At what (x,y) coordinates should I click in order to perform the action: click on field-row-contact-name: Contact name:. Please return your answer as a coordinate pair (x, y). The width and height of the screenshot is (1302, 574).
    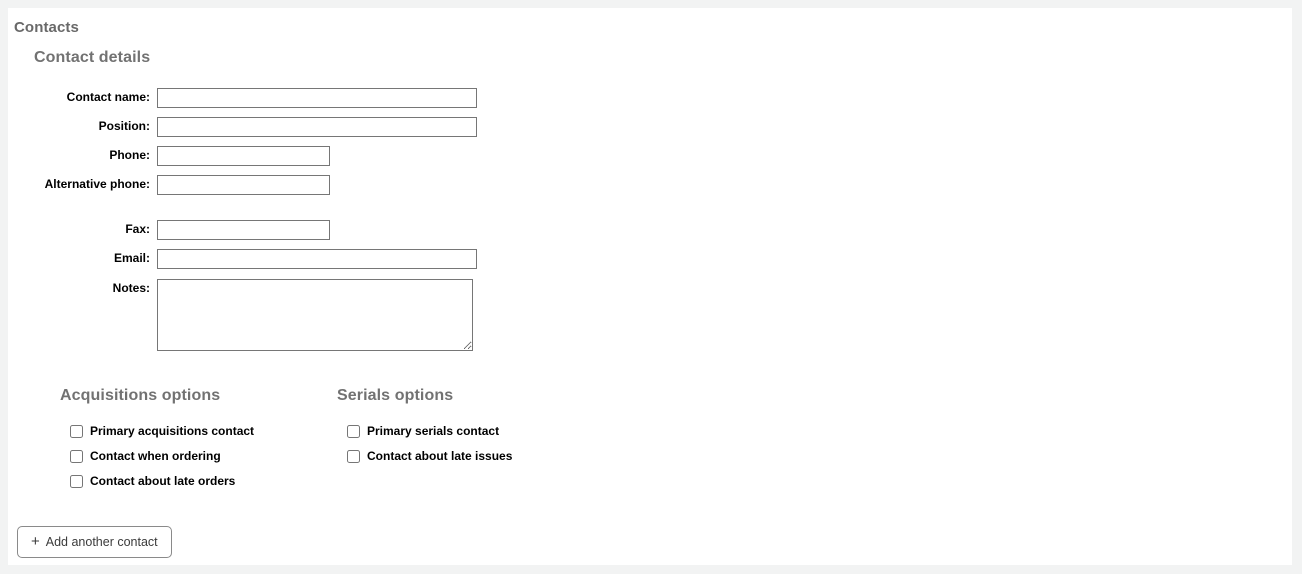
    Looking at the image, I should click on (650, 103).